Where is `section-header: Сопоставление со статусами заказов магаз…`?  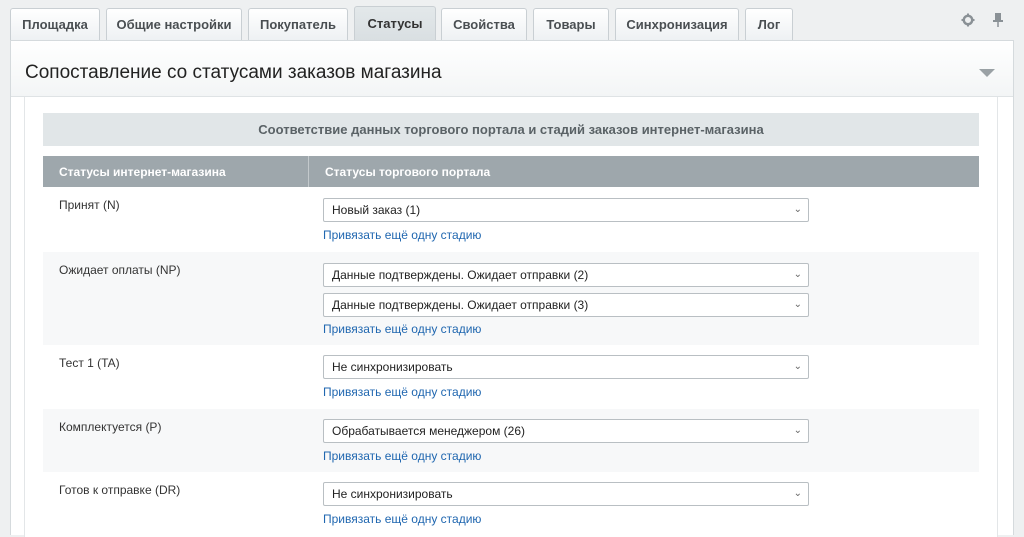 section-header: Сопоставление со статусами заказов магаз… is located at coordinates (512, 69).